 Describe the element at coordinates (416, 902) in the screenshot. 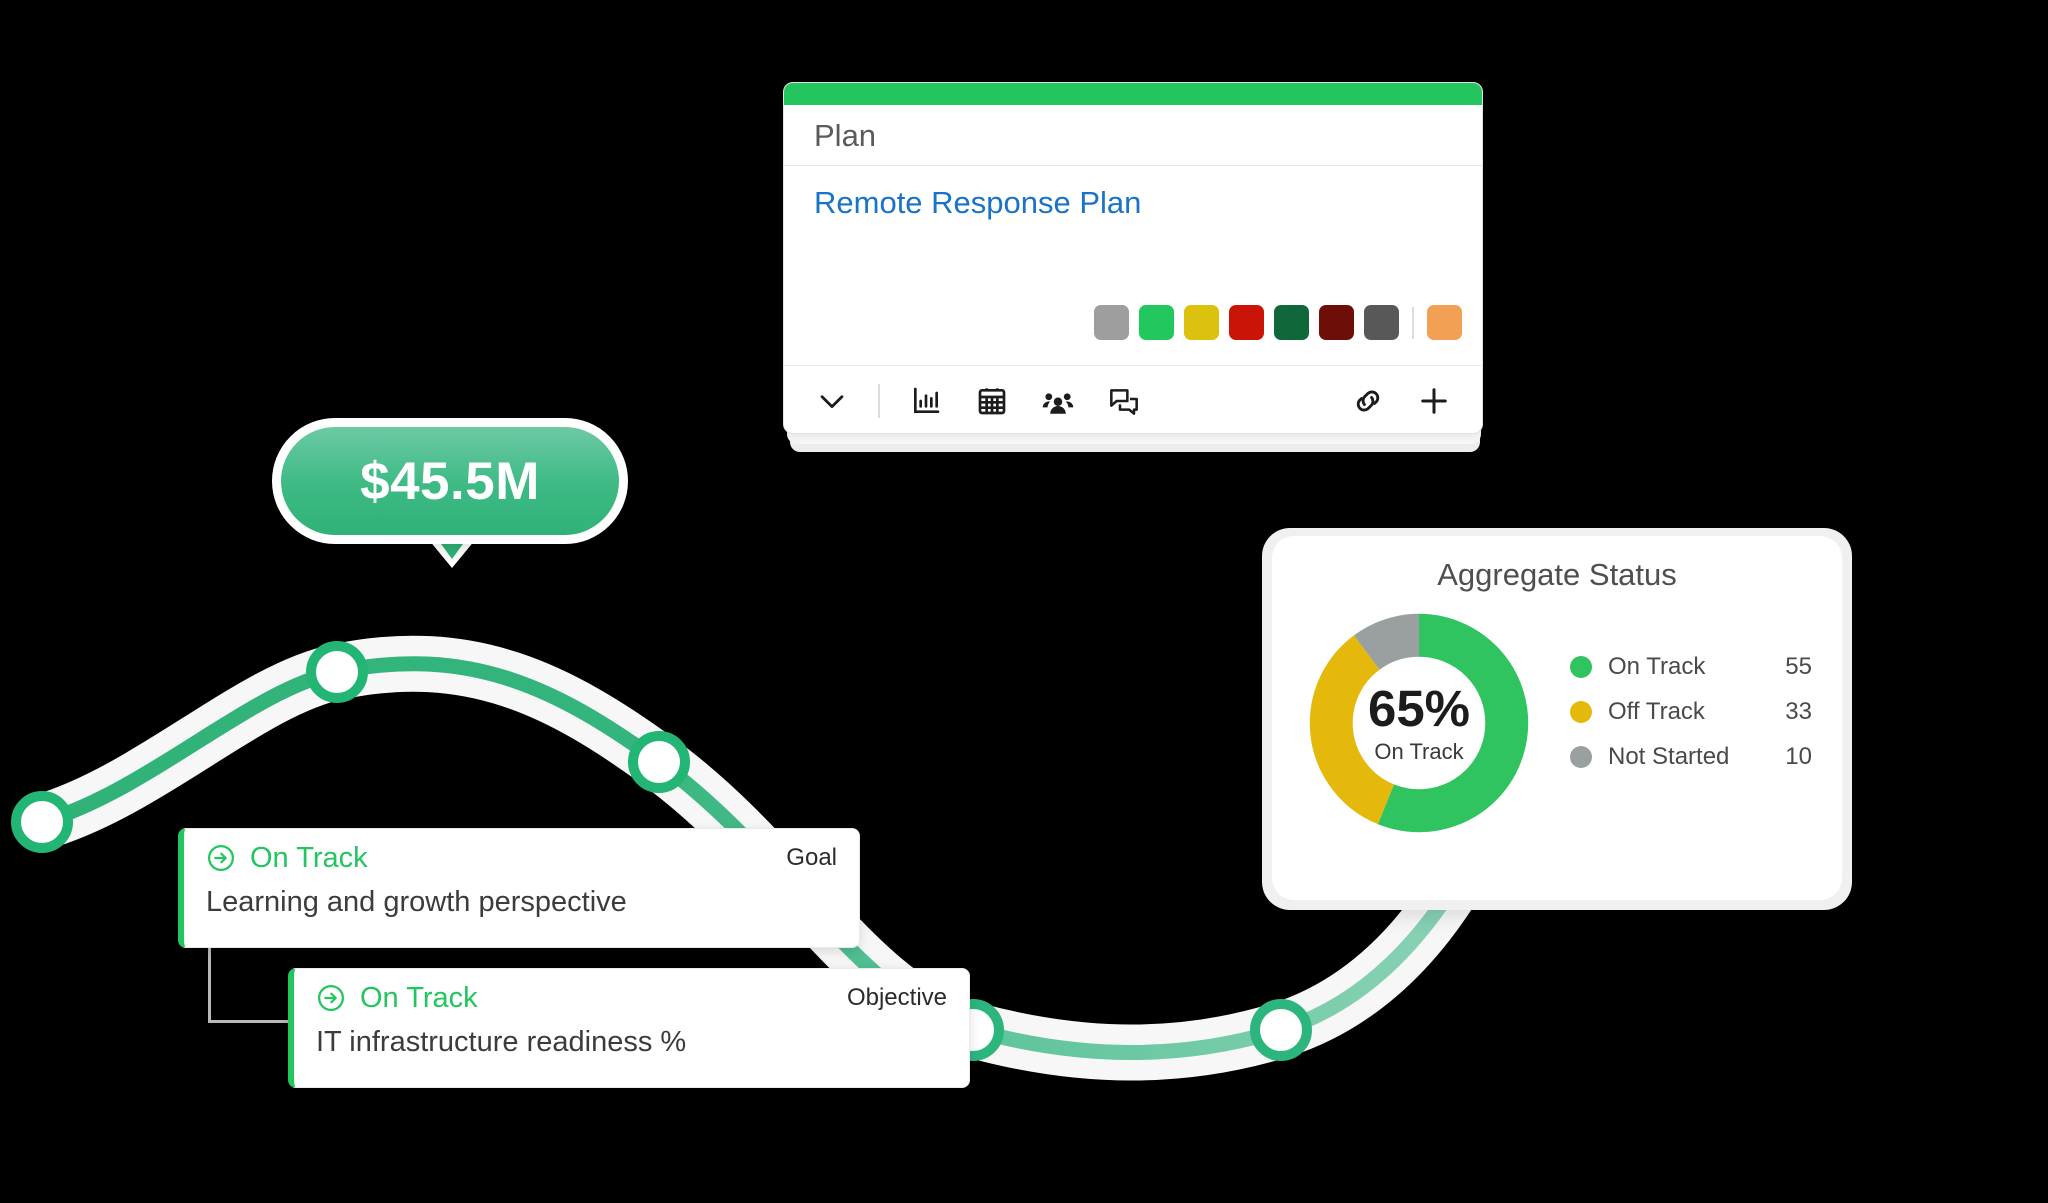

I see `goal-name: Learning and growth perspective` at that location.